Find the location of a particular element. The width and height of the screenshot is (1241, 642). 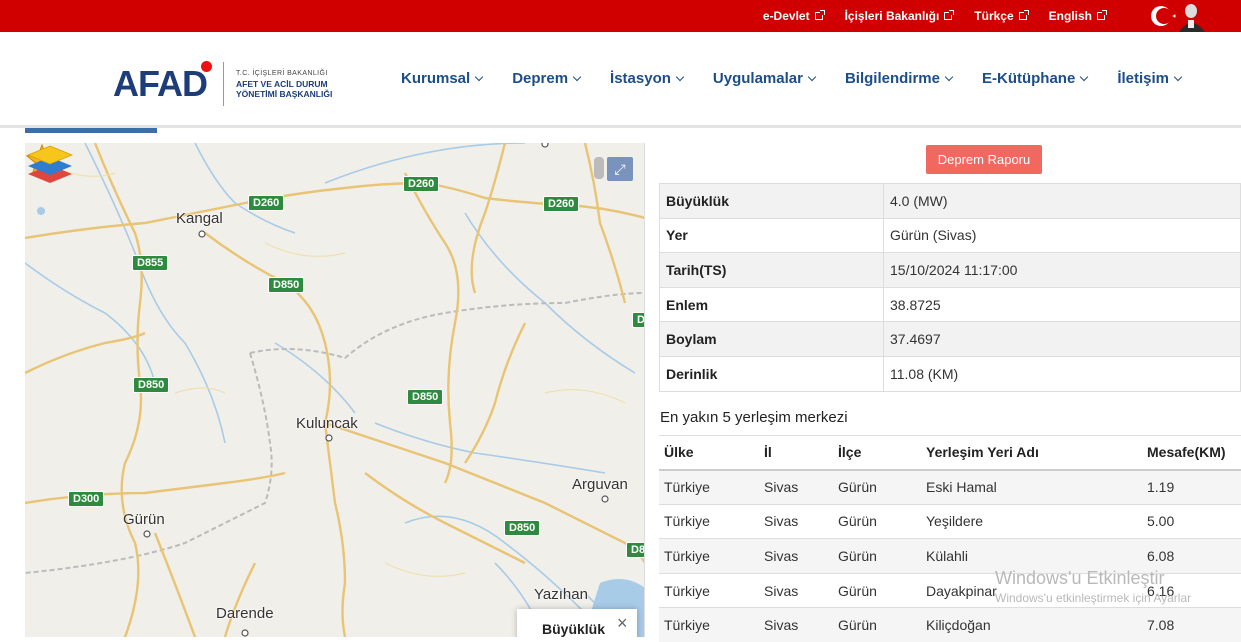

table-row: Yer Gürün (Sivas) is located at coordinates (950, 235).